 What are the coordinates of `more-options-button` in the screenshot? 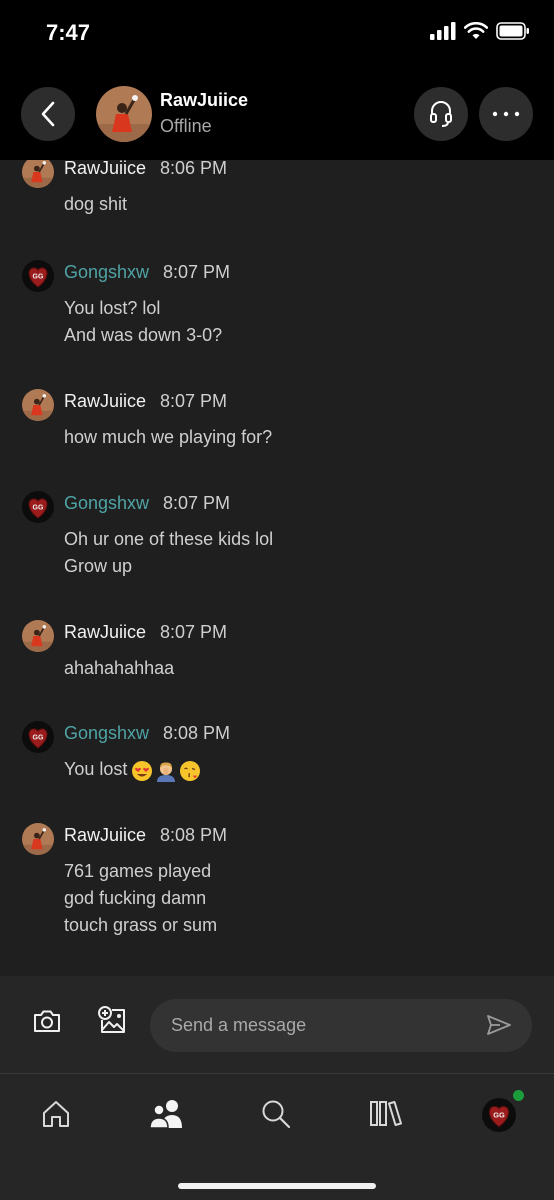 It's located at (506, 114).